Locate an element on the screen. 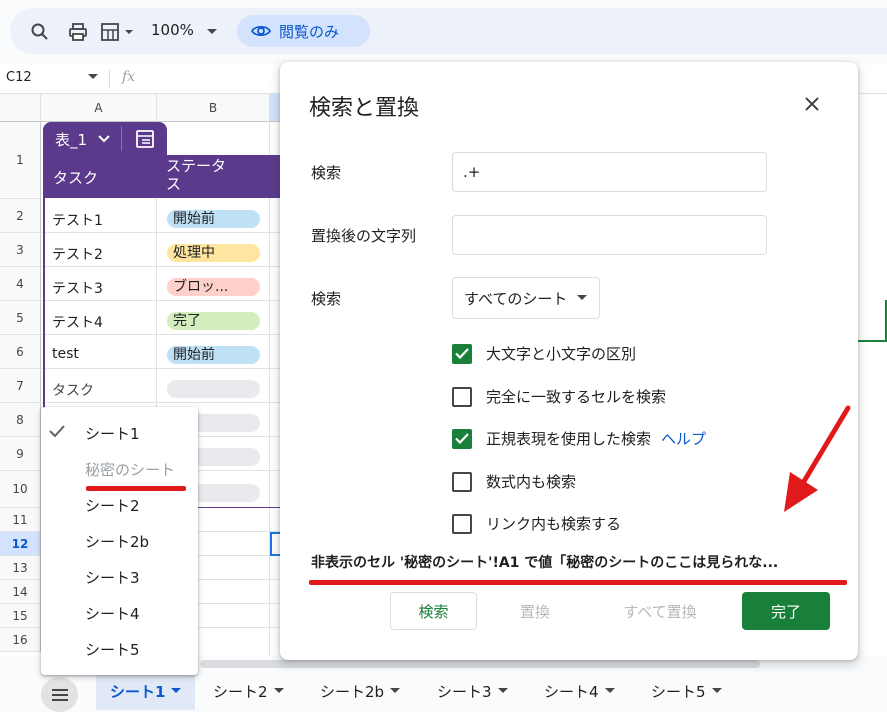 This screenshot has width=887, height=712. table-name-tab: 表_1 is located at coordinates (105, 138).